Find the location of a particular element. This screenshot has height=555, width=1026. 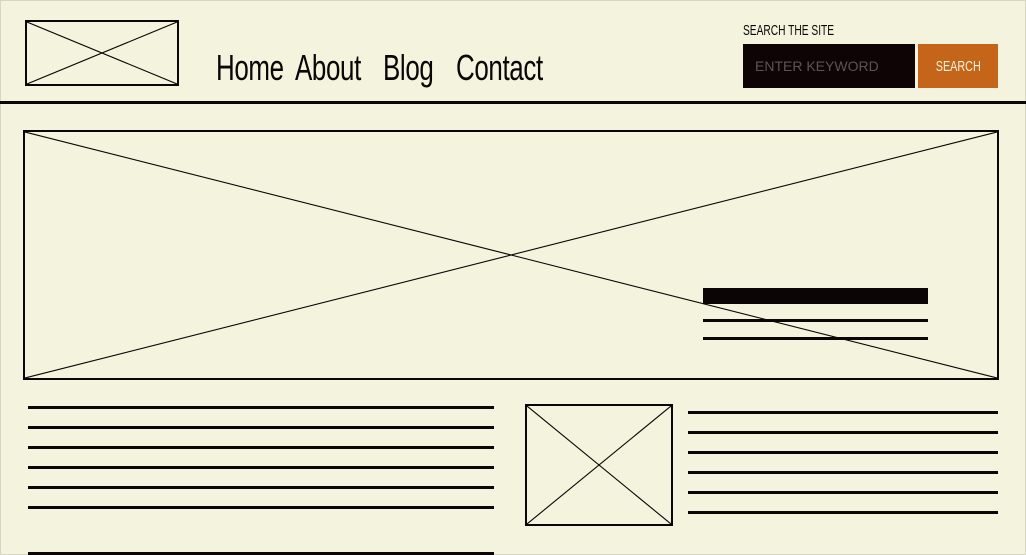

logo-image-placeholder is located at coordinates (102, 53).